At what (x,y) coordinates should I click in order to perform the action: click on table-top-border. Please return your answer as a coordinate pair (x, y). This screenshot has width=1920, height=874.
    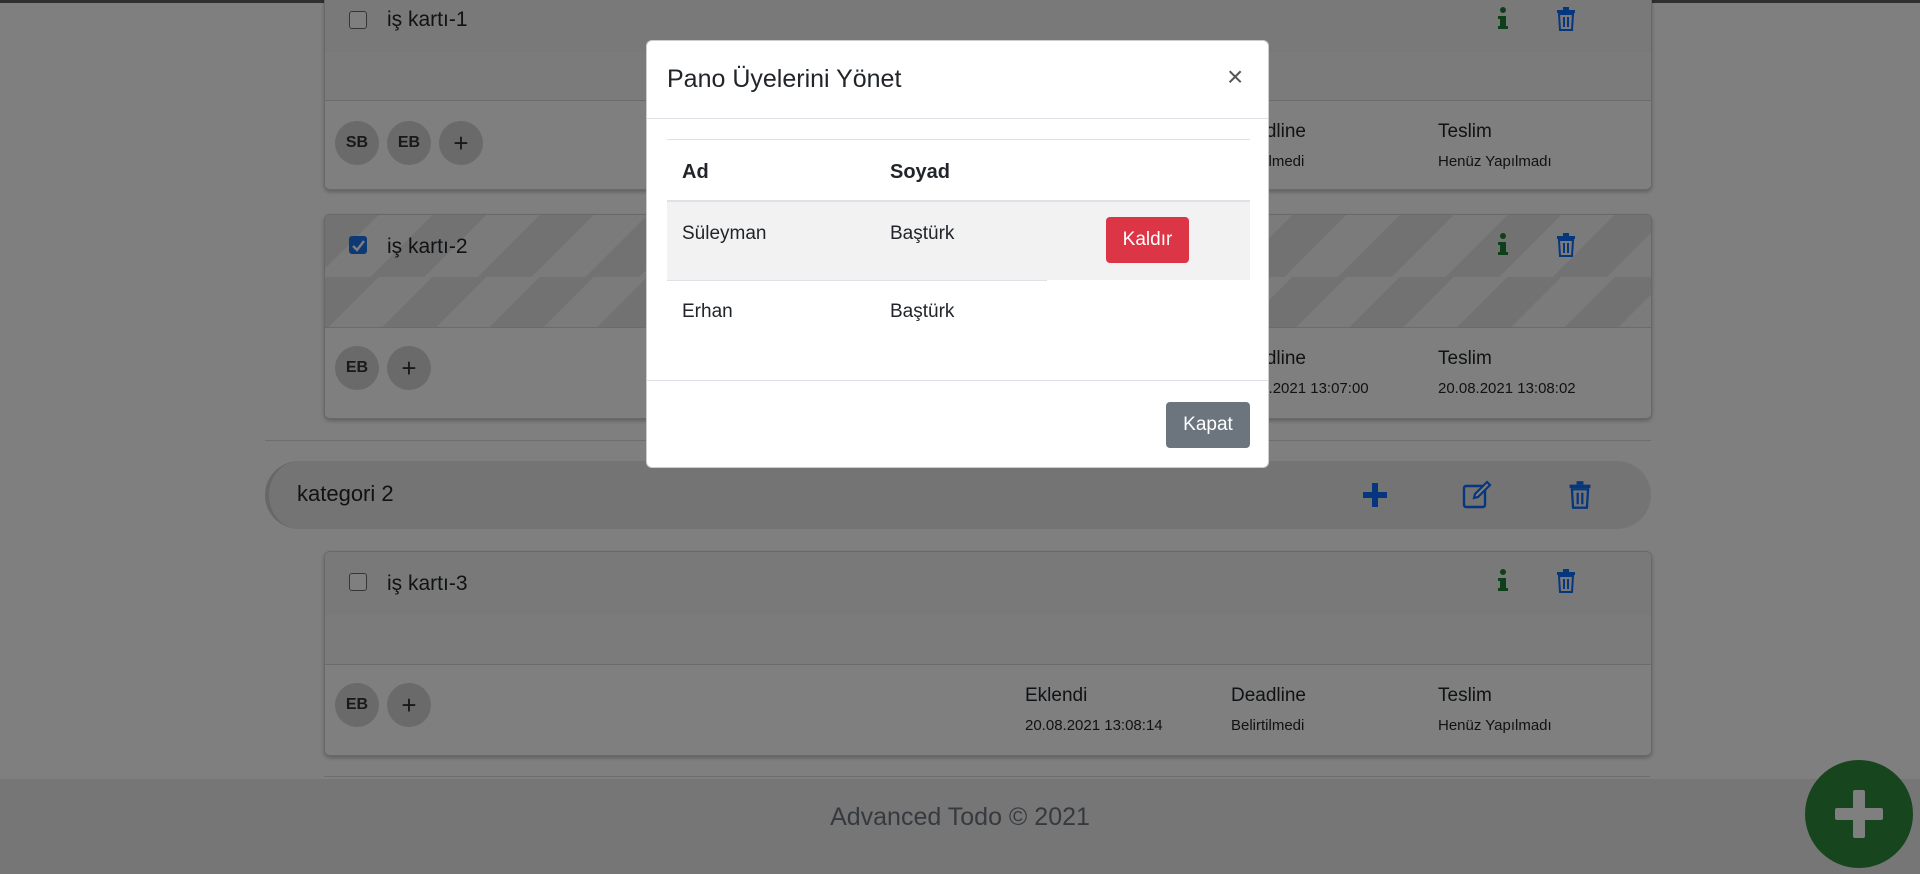
    Looking at the image, I should click on (958, 139).